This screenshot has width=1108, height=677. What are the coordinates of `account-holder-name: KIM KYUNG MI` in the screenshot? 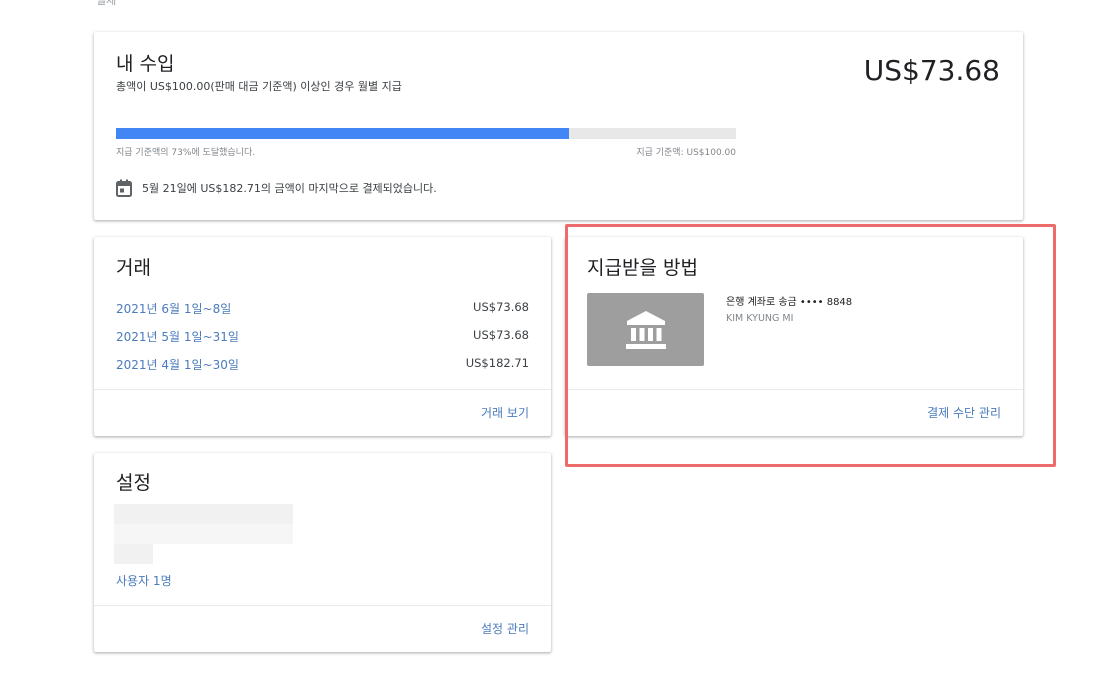 It's located at (760, 318).